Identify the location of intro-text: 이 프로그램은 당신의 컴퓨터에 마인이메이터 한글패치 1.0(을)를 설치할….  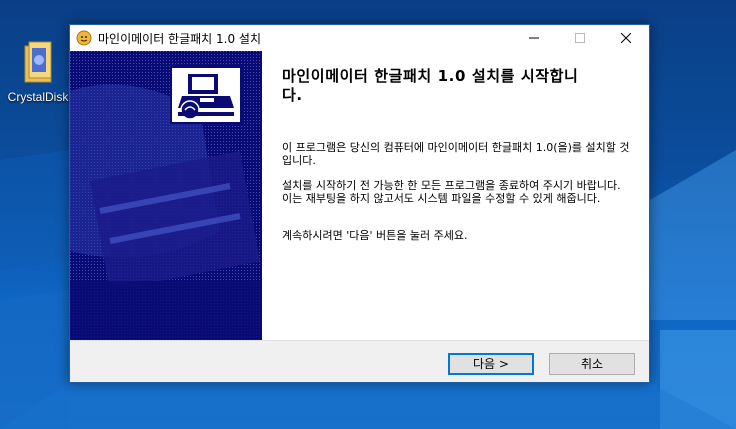
(456, 154).